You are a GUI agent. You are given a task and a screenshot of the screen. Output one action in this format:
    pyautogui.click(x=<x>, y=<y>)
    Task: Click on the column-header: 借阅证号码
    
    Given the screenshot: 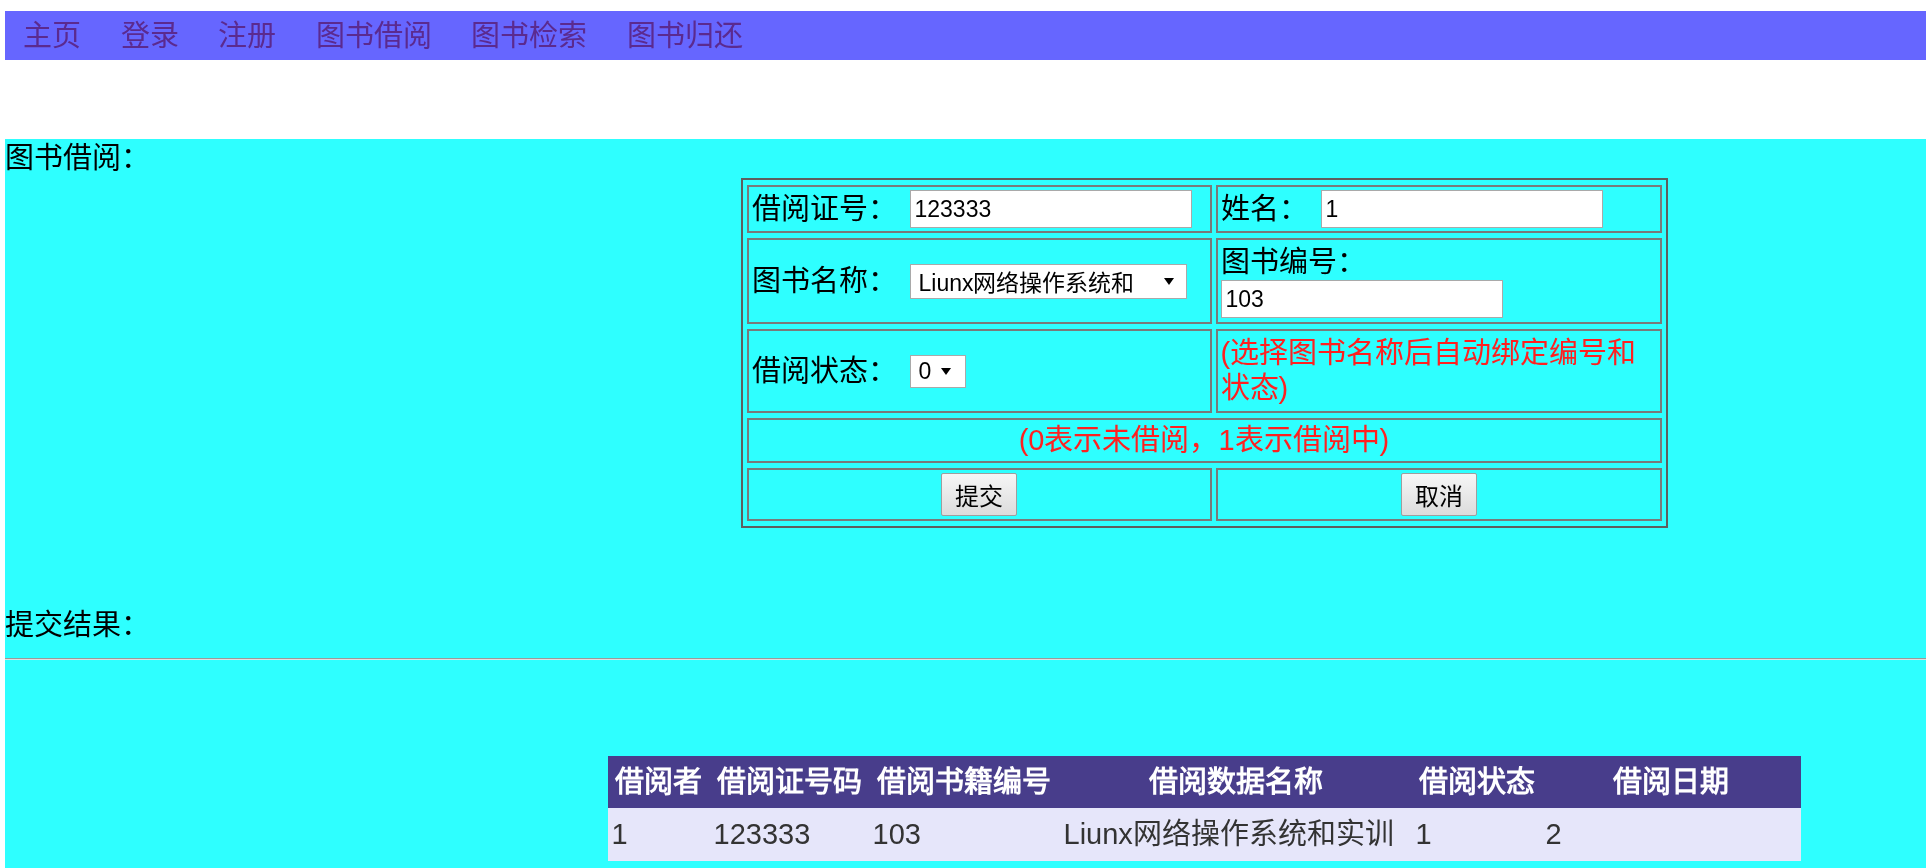 What is the action you would take?
    pyautogui.click(x=789, y=782)
    